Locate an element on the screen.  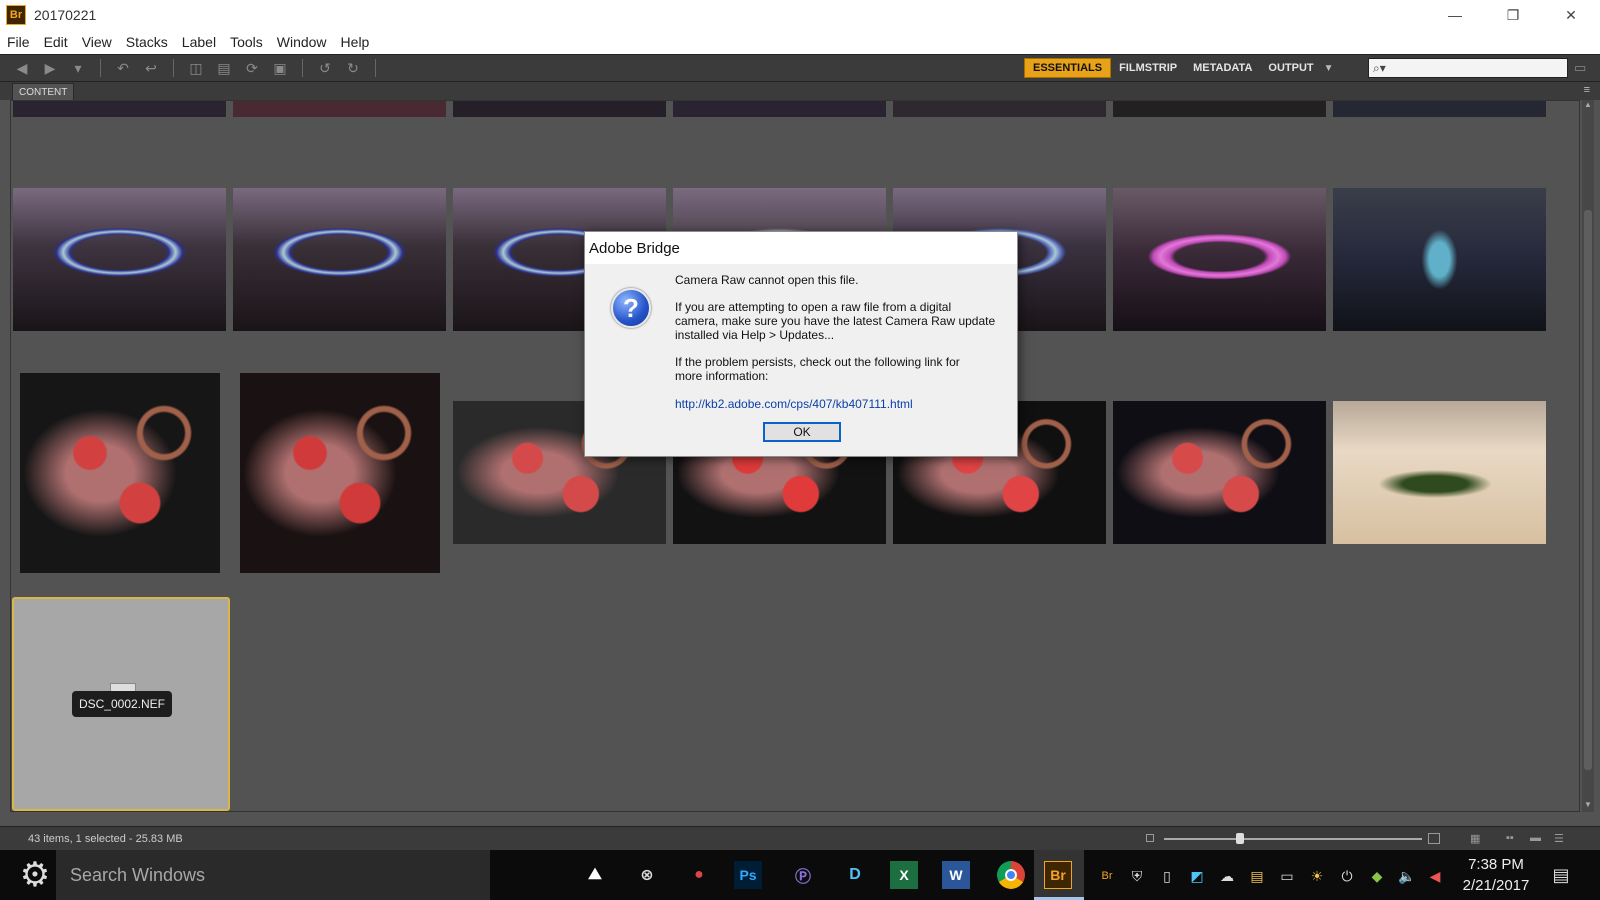
zoom-in-icon is located at coordinates (1434, 838).